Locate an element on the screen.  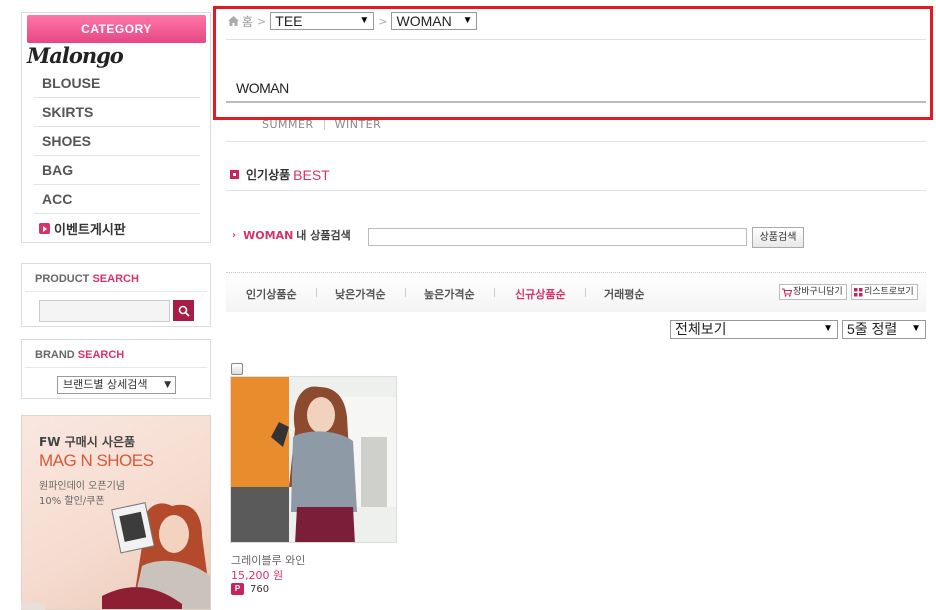
product-search-title-a: PRODUCT is located at coordinates (62, 279).